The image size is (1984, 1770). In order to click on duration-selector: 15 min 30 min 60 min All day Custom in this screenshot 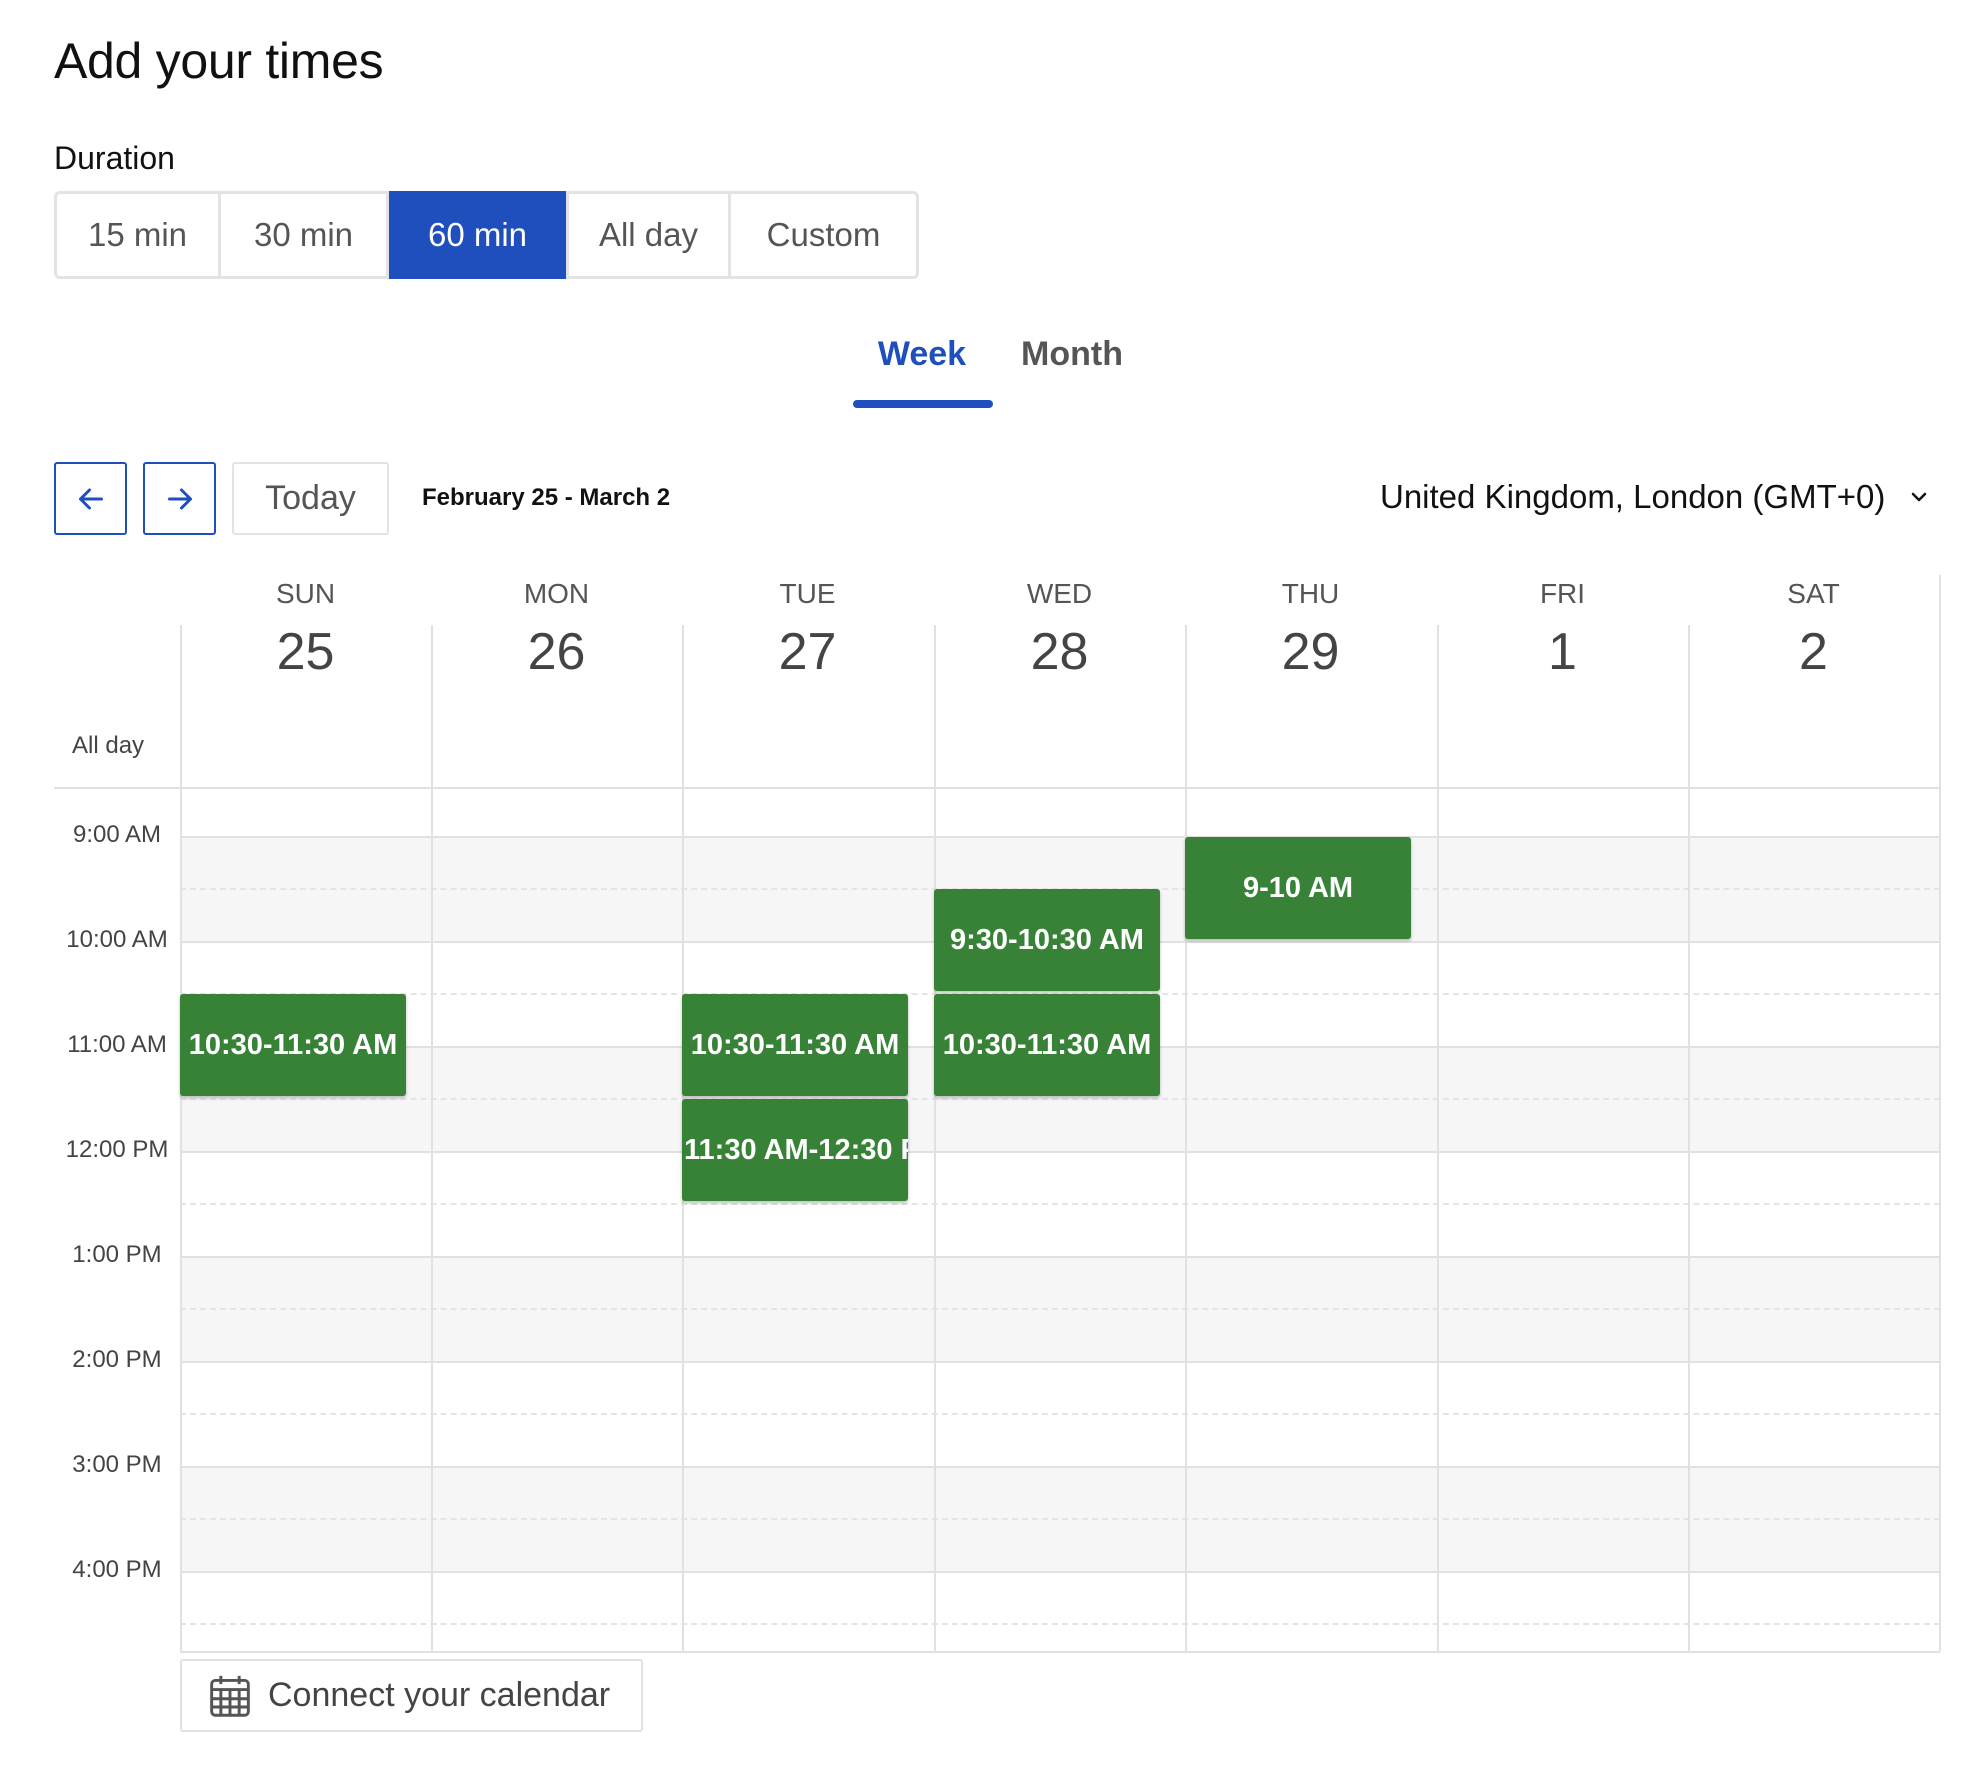, I will do `click(486, 235)`.